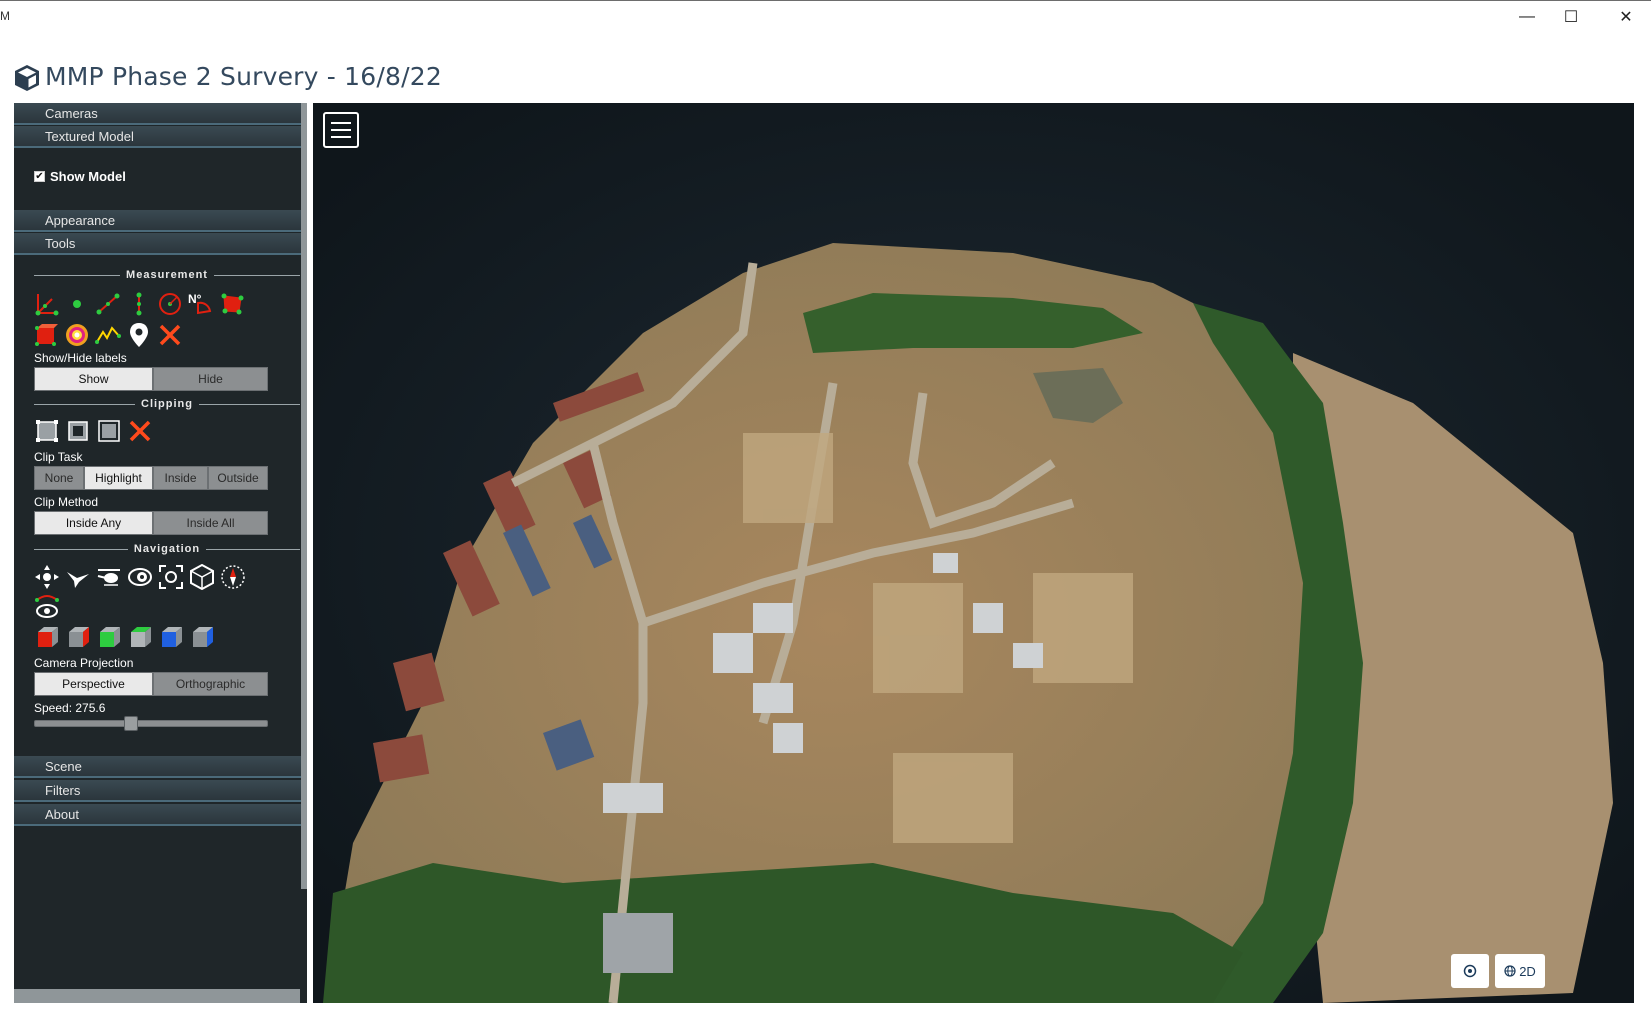 The width and height of the screenshot is (1651, 1023). What do you see at coordinates (108, 304) in the screenshot?
I see `distance-measure-icon` at bounding box center [108, 304].